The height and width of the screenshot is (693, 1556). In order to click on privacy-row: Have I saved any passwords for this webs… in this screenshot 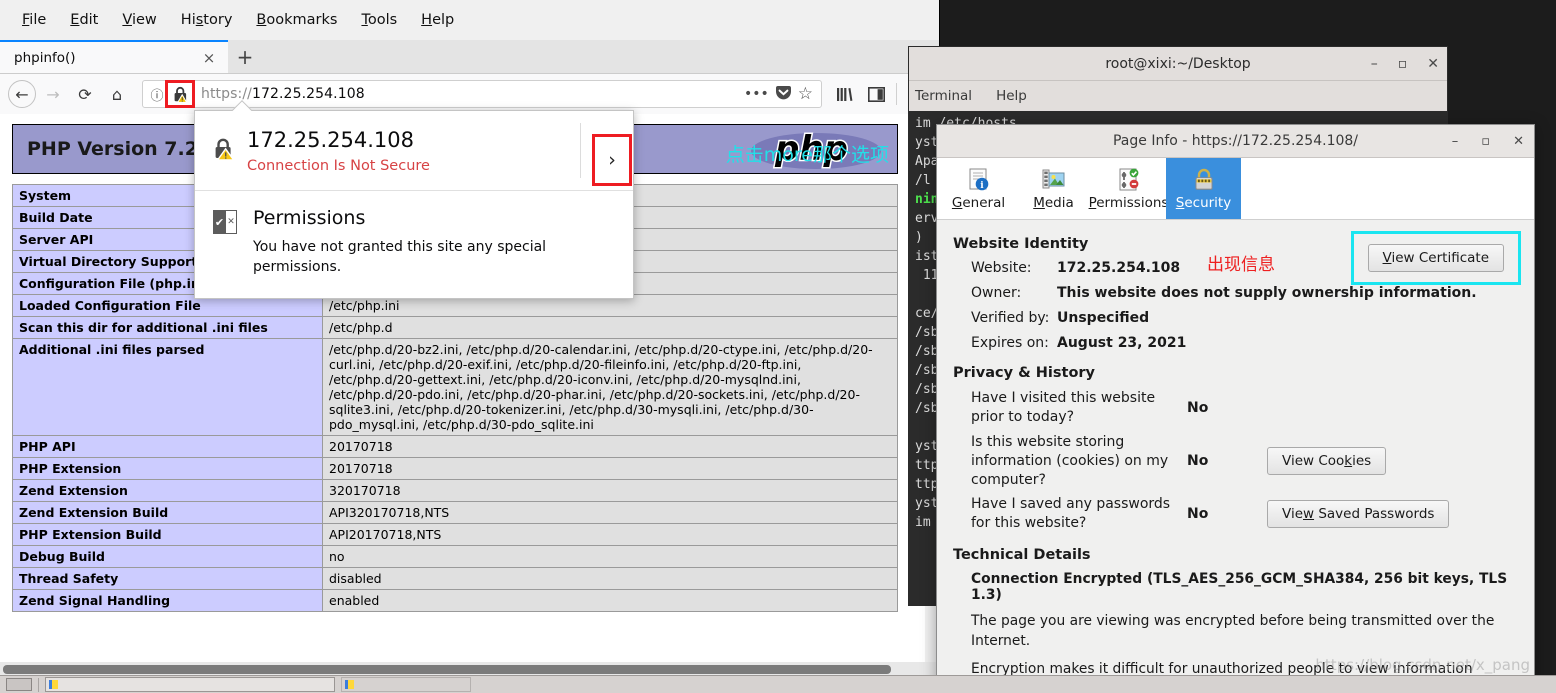, I will do `click(1244, 514)`.